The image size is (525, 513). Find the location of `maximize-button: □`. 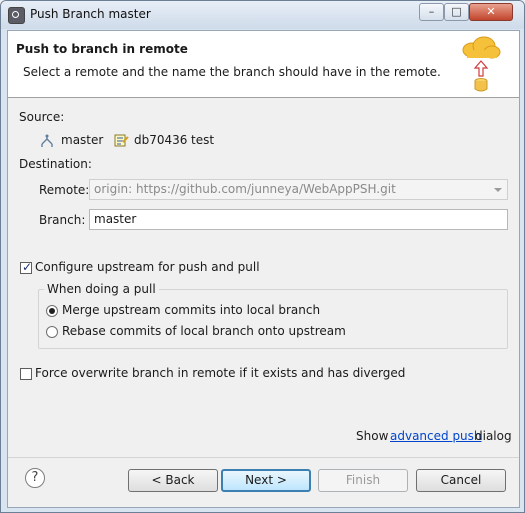

maximize-button: □ is located at coordinates (456, 12).